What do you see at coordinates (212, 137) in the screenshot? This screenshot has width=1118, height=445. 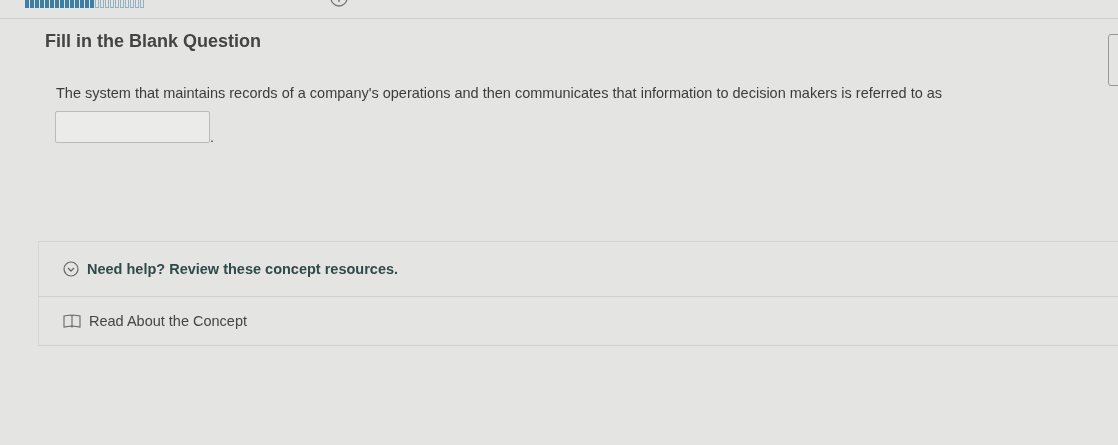 I see `period-text: .` at bounding box center [212, 137].